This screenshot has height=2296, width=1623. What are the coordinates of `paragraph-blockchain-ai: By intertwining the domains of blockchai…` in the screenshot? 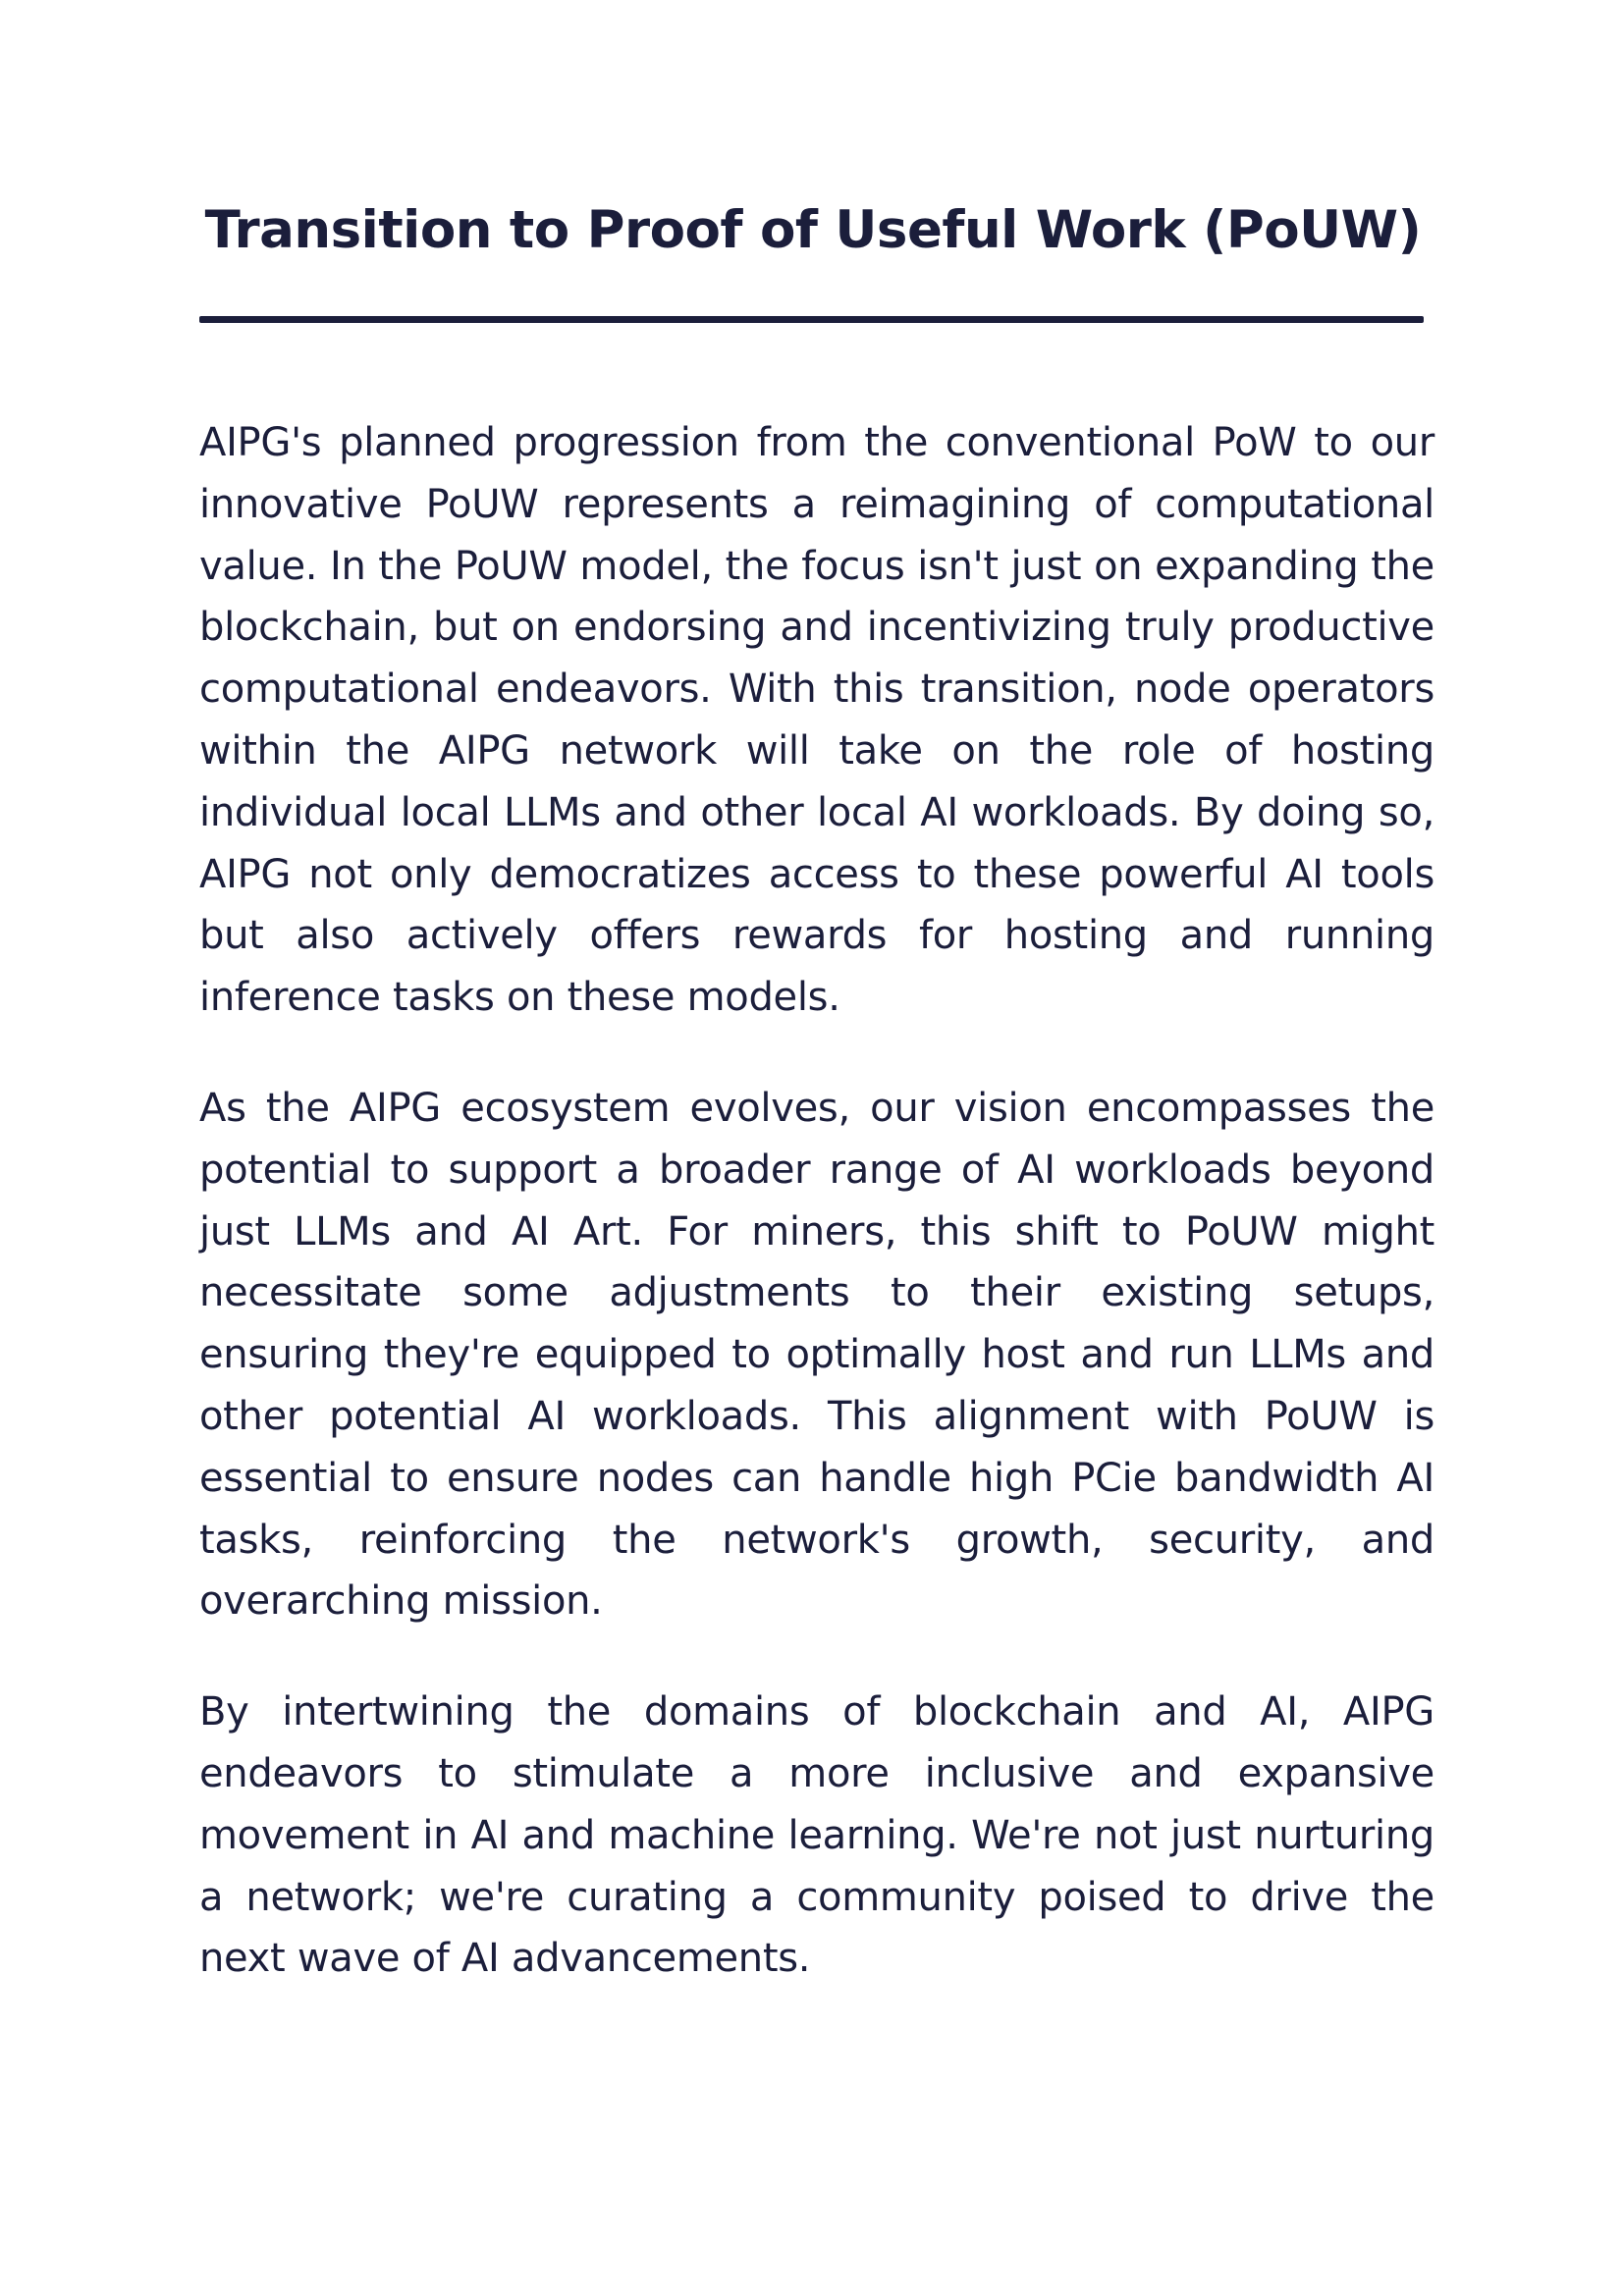 It's located at (816, 1836).